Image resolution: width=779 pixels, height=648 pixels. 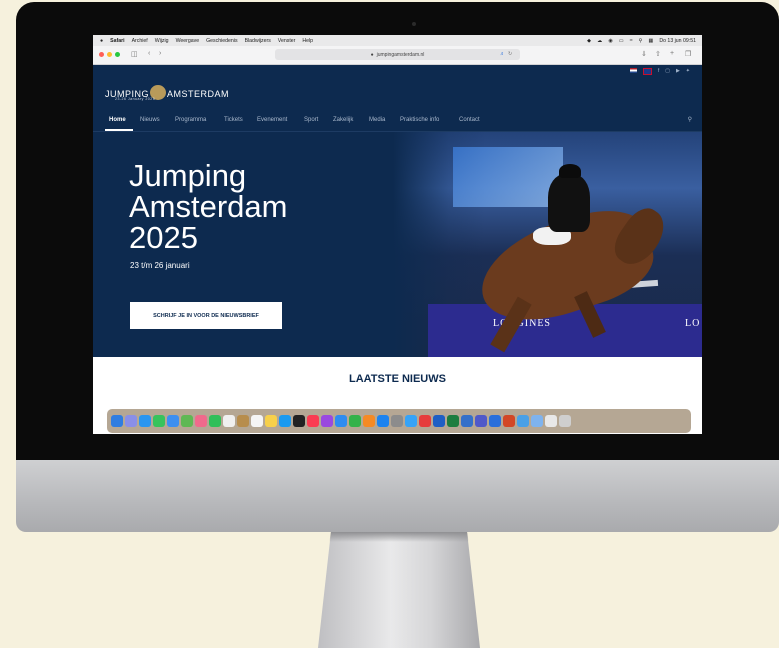 I want to click on close-window-icon, so click(x=101, y=54).